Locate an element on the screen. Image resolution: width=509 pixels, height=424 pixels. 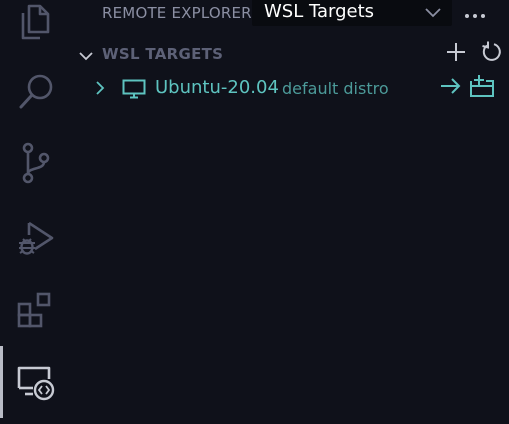
remote-type-select: WSL Targets is located at coordinates (352, 13).